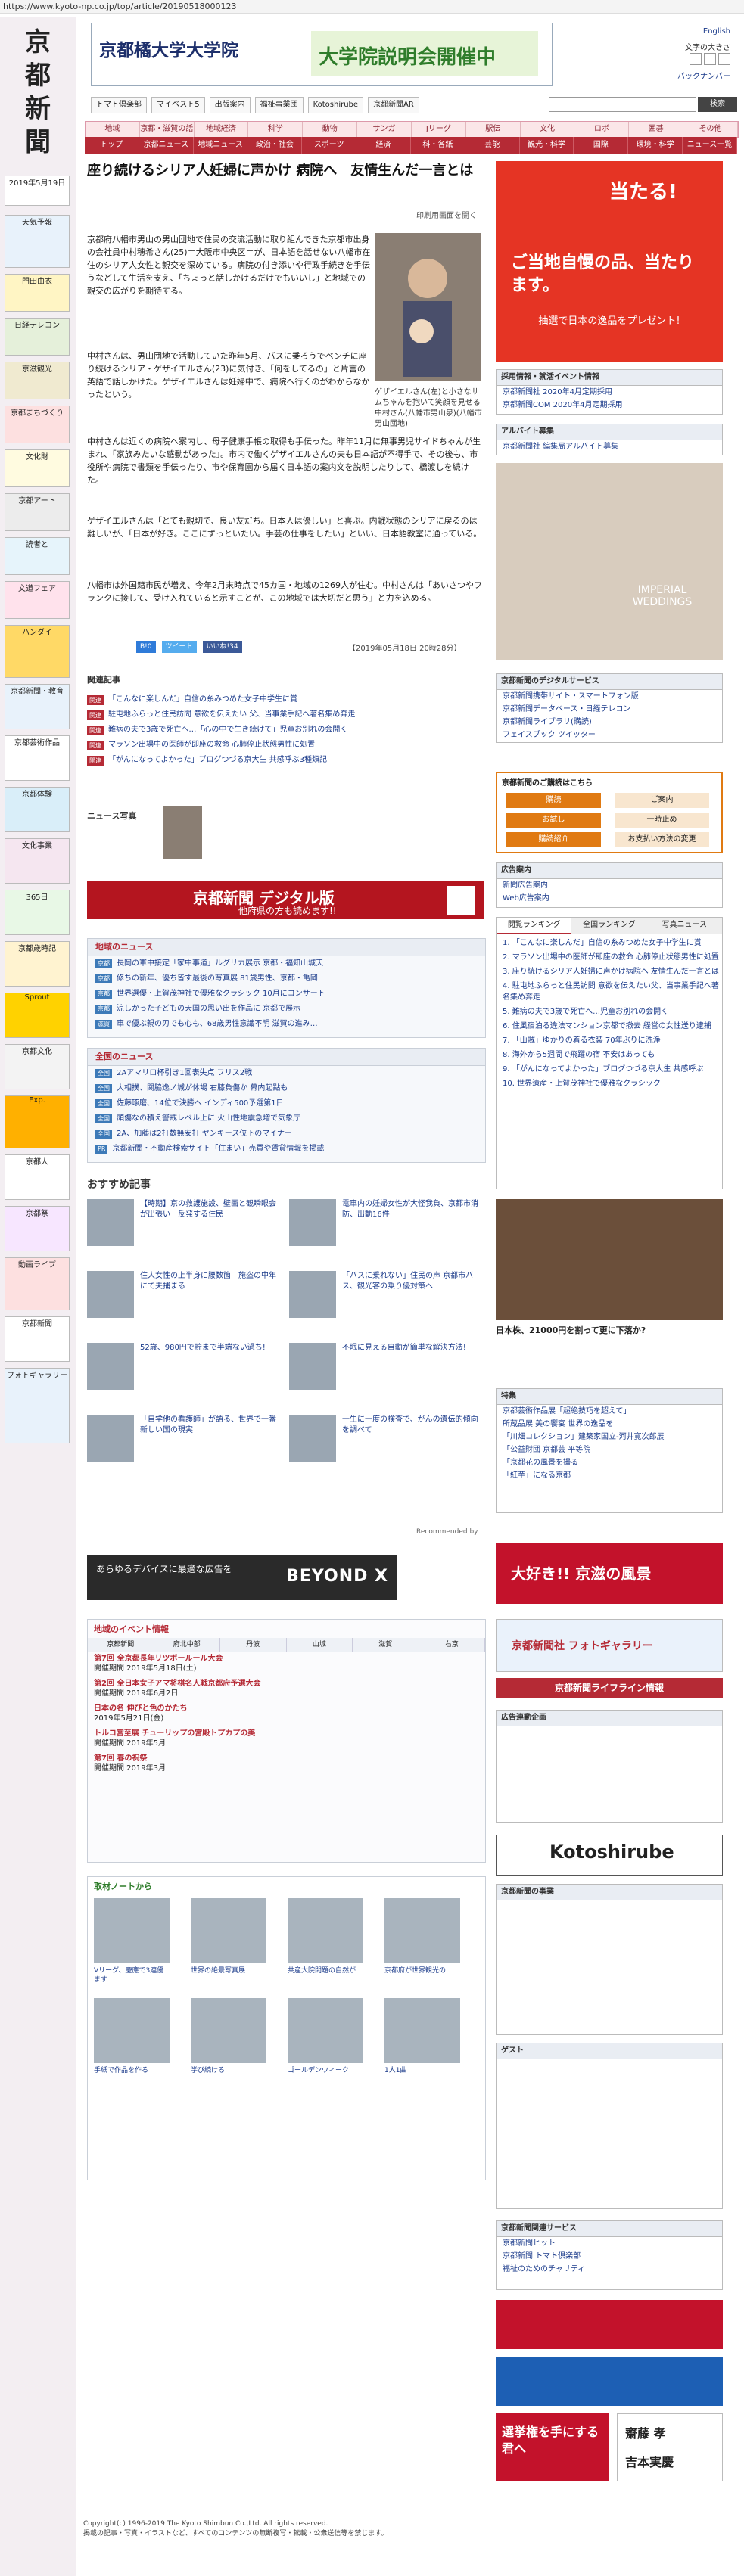 This screenshot has width=744, height=2576. I want to click on tokushu-link: 京都芸術作品展「超絶技巧を超えて」, so click(609, 1411).